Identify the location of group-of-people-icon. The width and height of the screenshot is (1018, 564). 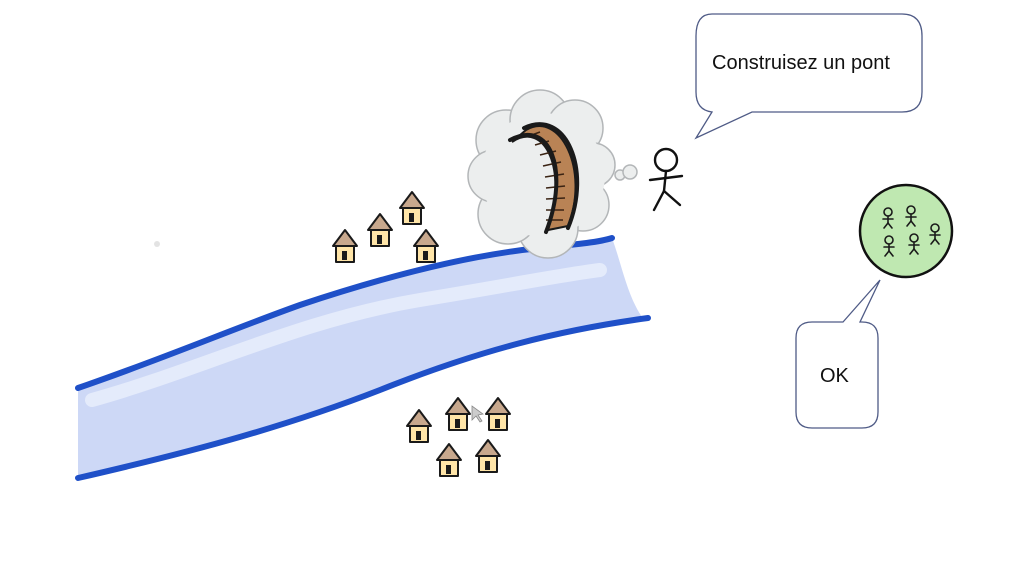
(906, 231).